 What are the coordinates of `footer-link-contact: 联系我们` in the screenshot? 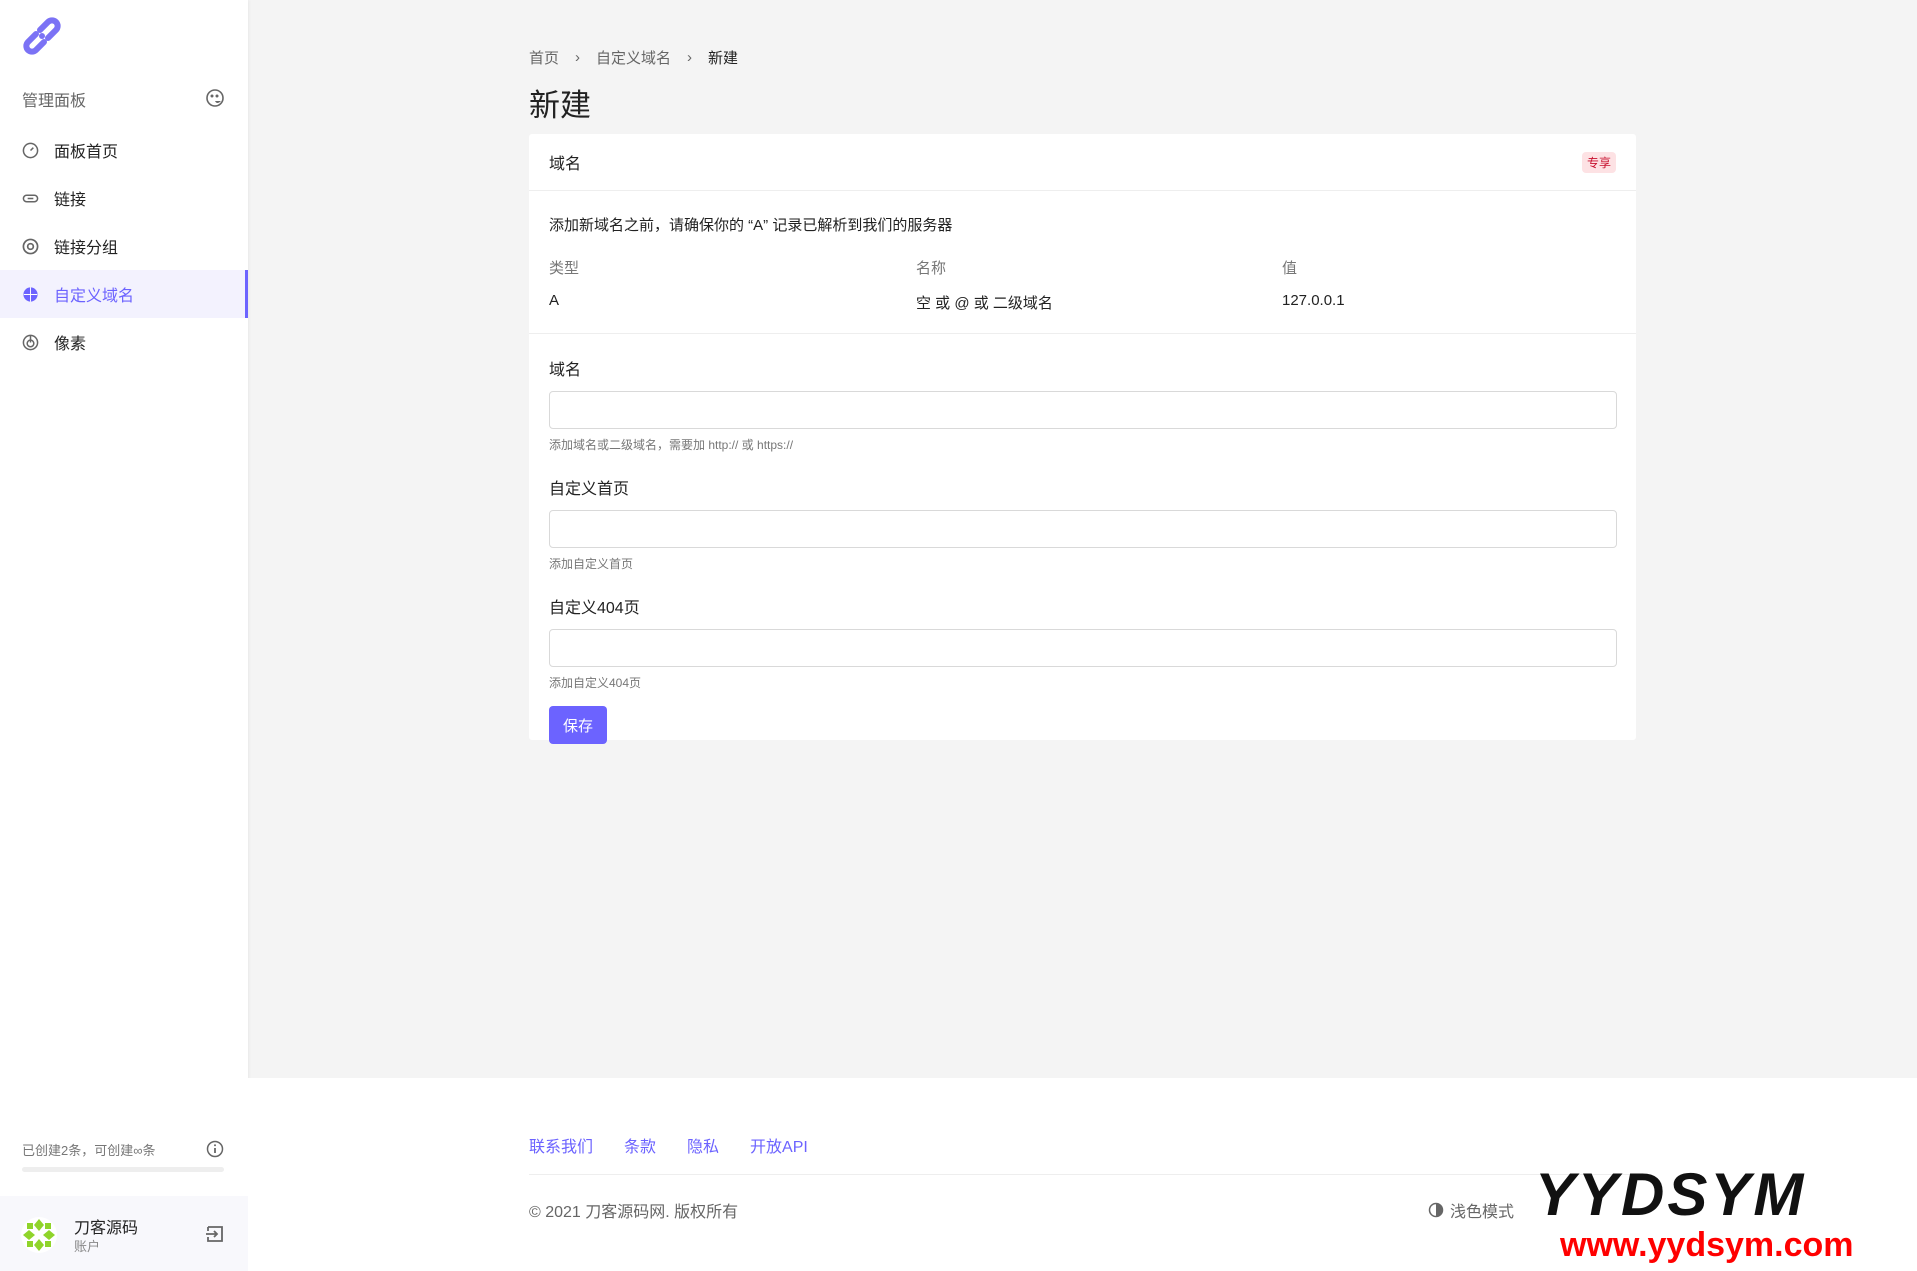 It's located at (561, 1145).